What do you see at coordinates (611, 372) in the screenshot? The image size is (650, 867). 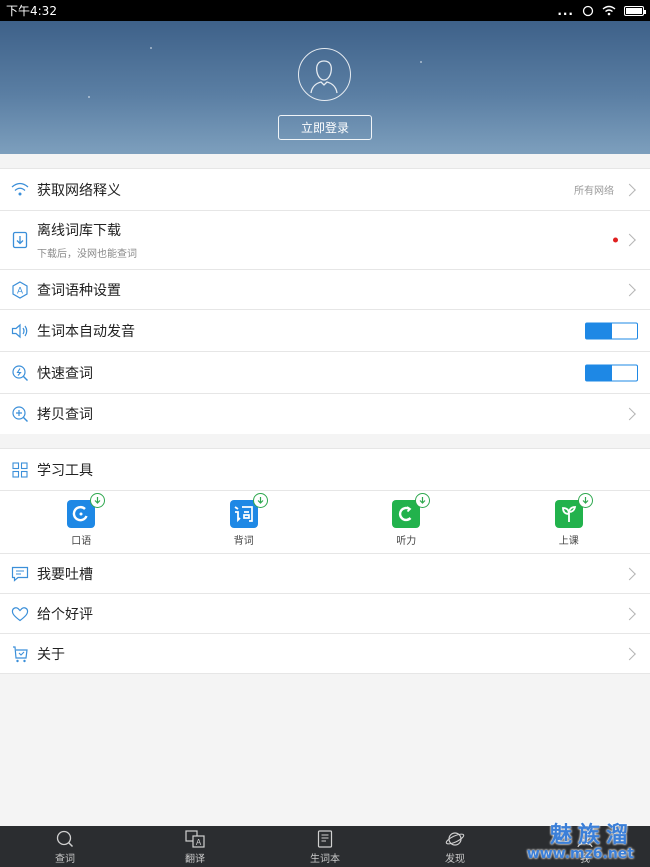 I see `quick-lookup-toggle` at bounding box center [611, 372].